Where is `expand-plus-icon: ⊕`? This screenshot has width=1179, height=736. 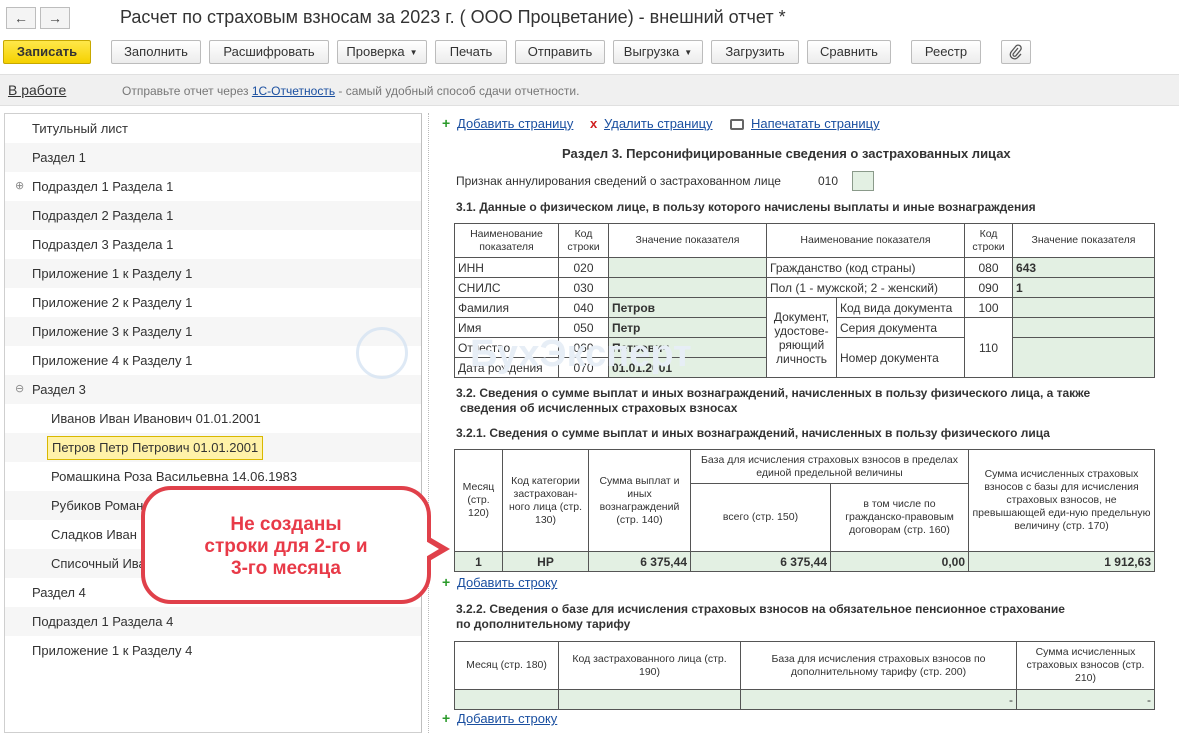 expand-plus-icon: ⊕ is located at coordinates (19, 186).